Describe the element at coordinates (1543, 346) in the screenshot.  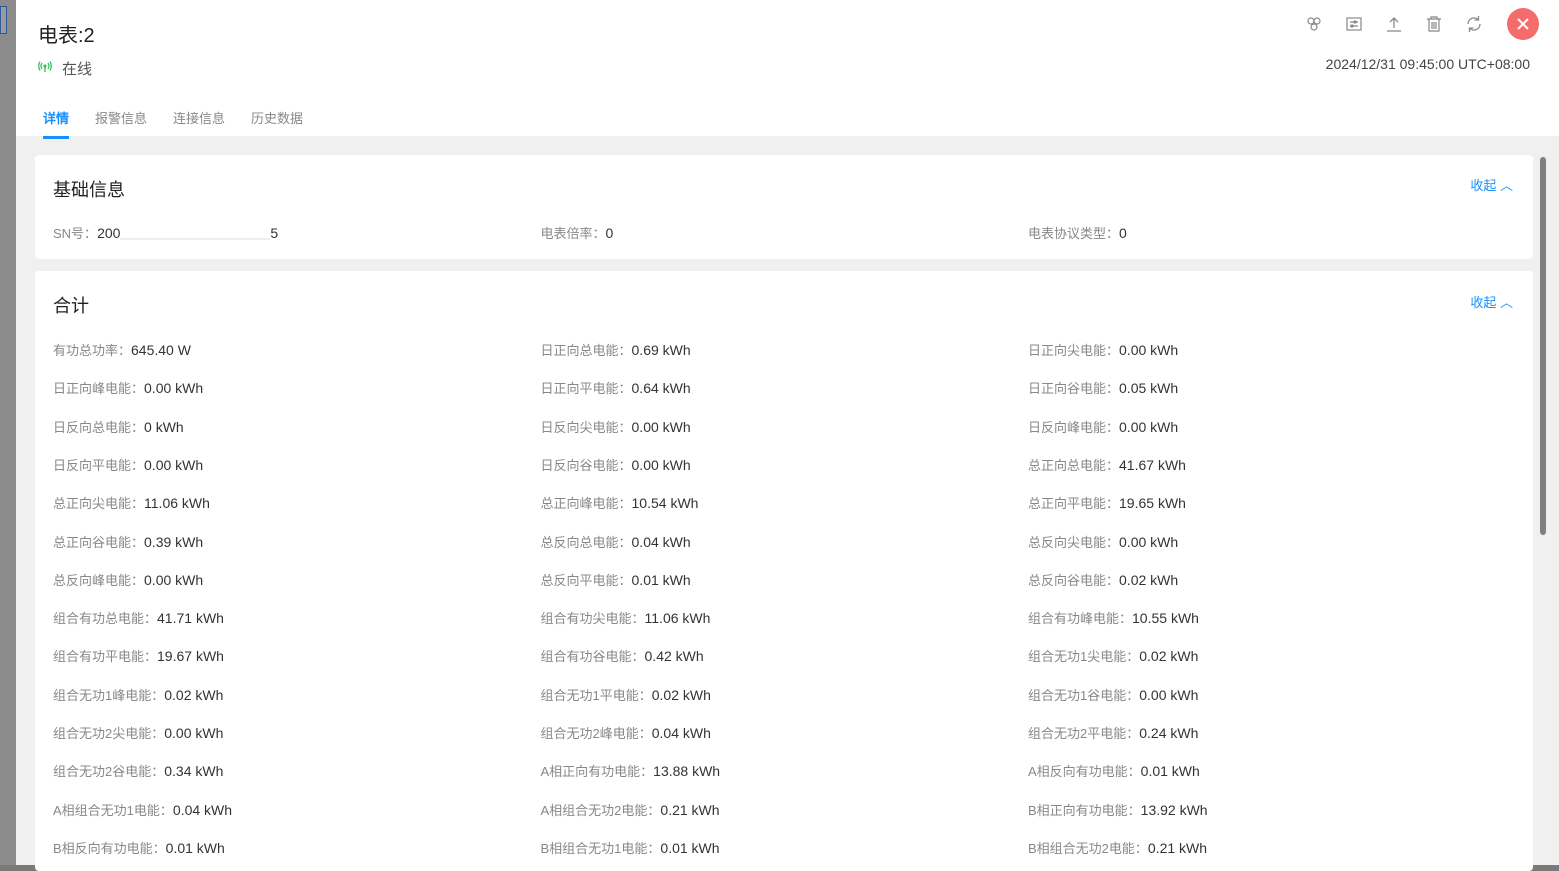
I see `scrollbar` at that location.